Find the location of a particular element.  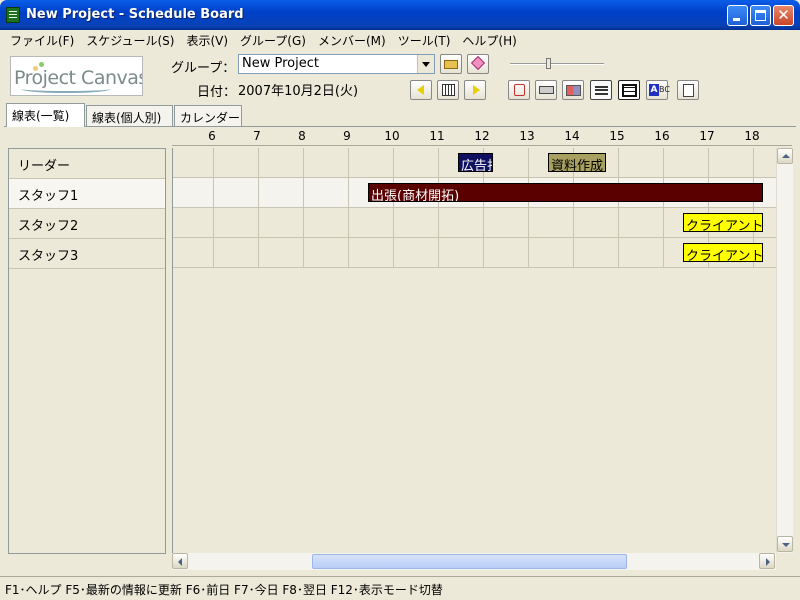

grid-view-button is located at coordinates (573, 90).